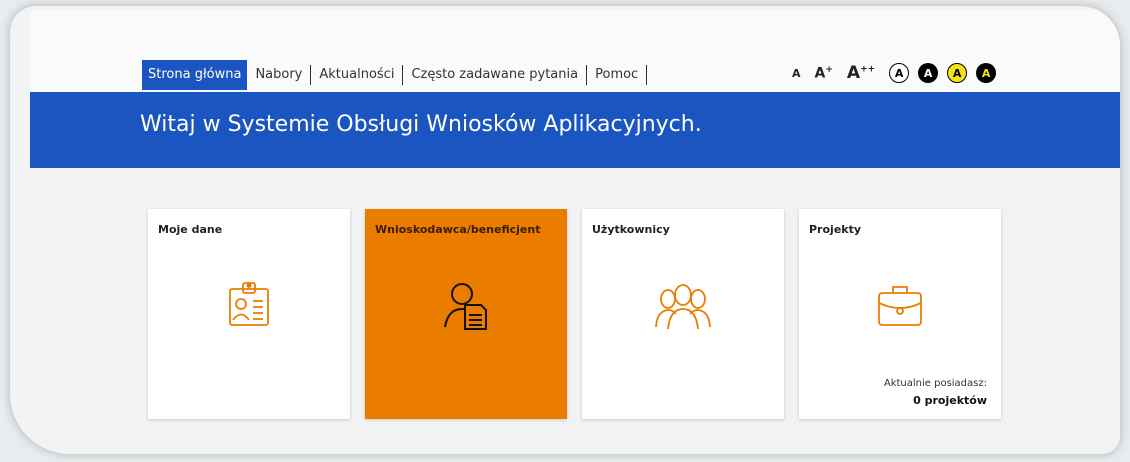 The width and height of the screenshot is (1130, 462). Describe the element at coordinates (935, 392) in the screenshot. I see `projects-count-note: Aktualnie posiadasz: 0 projektów` at that location.